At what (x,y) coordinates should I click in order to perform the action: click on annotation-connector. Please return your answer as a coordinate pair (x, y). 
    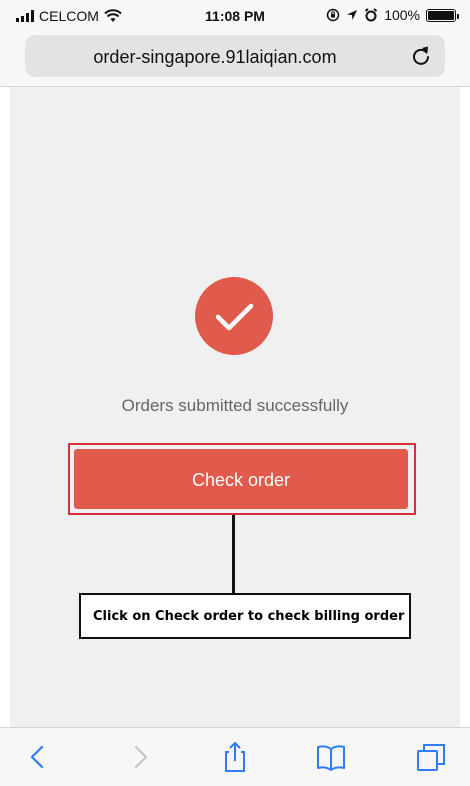
    Looking at the image, I should click on (233, 555).